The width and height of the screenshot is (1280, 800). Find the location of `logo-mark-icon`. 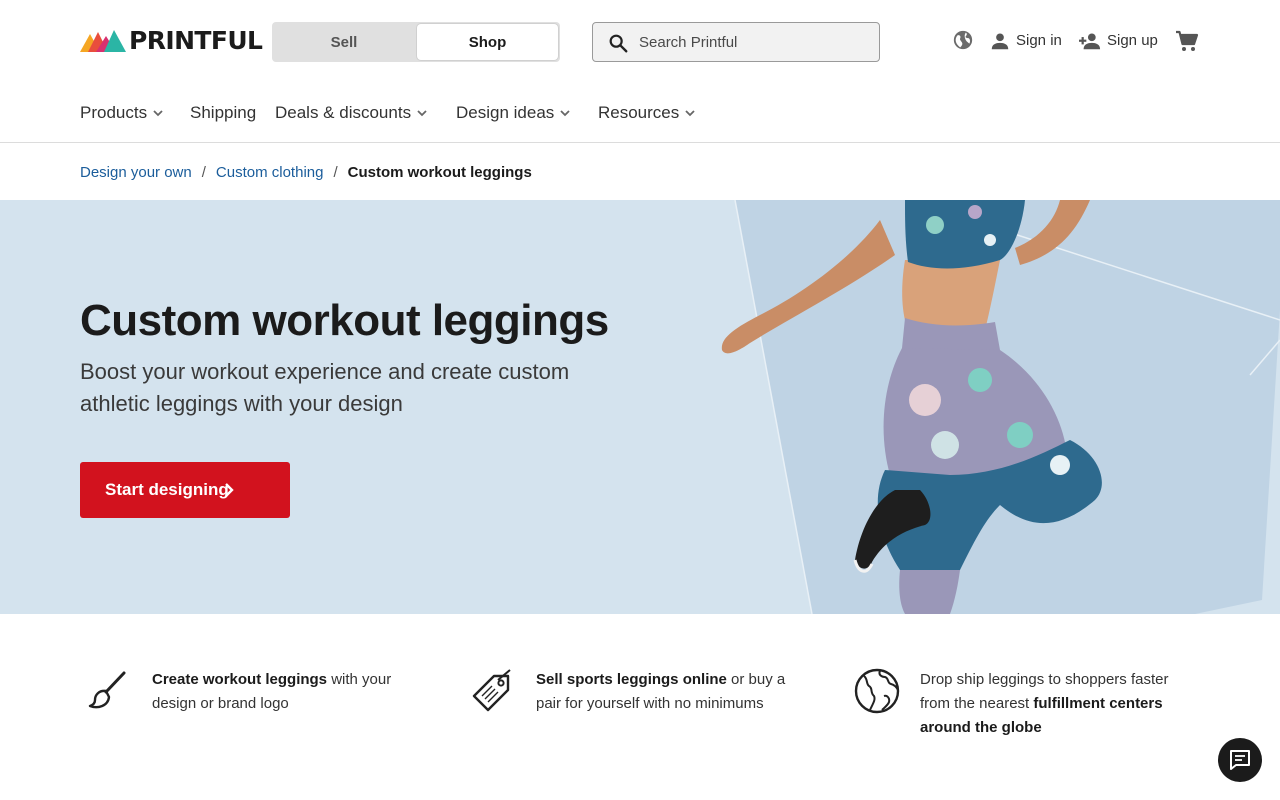

logo-mark-icon is located at coordinates (103, 41).